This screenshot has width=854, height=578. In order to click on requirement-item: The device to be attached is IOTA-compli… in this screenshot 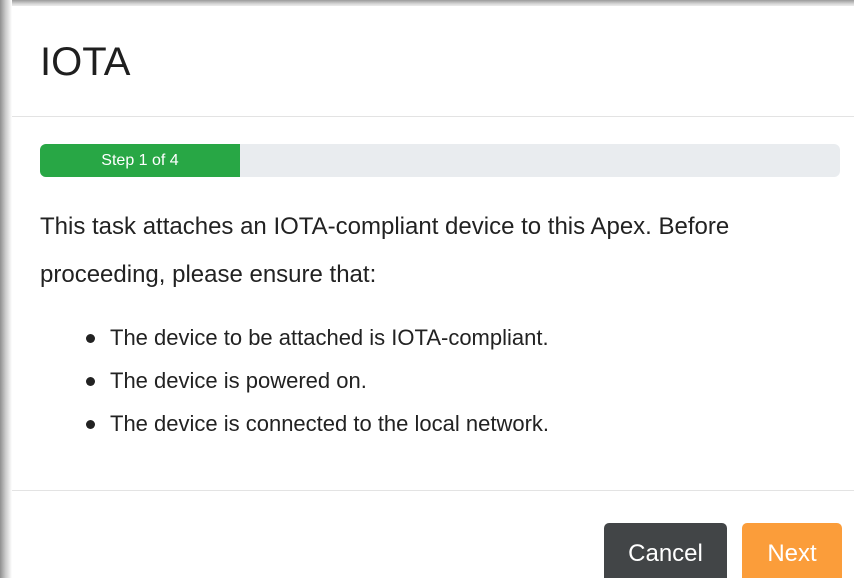, I will do `click(440, 337)`.